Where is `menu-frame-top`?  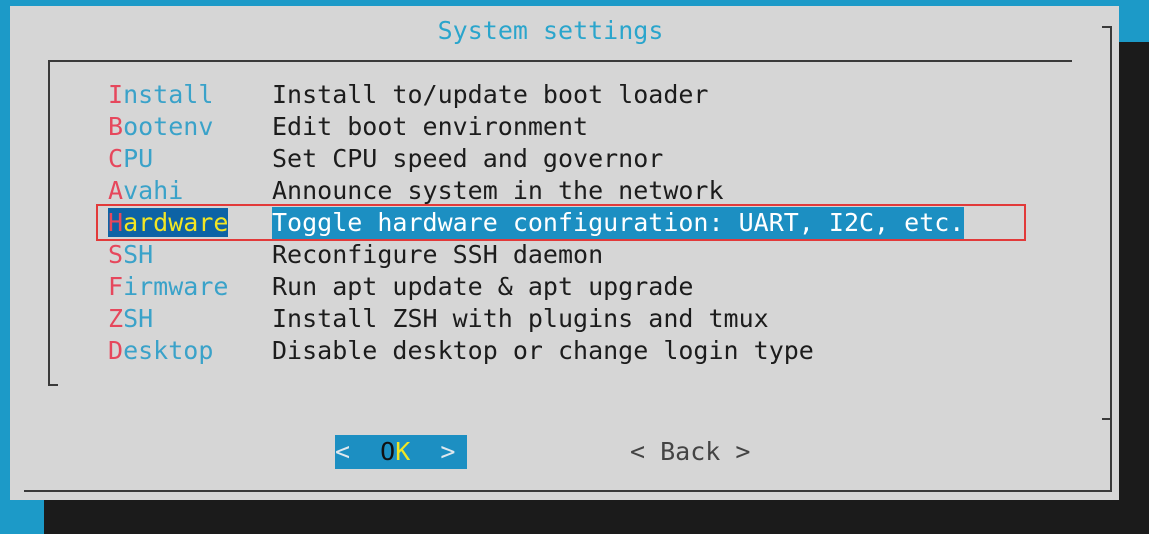
menu-frame-top is located at coordinates (560, 61).